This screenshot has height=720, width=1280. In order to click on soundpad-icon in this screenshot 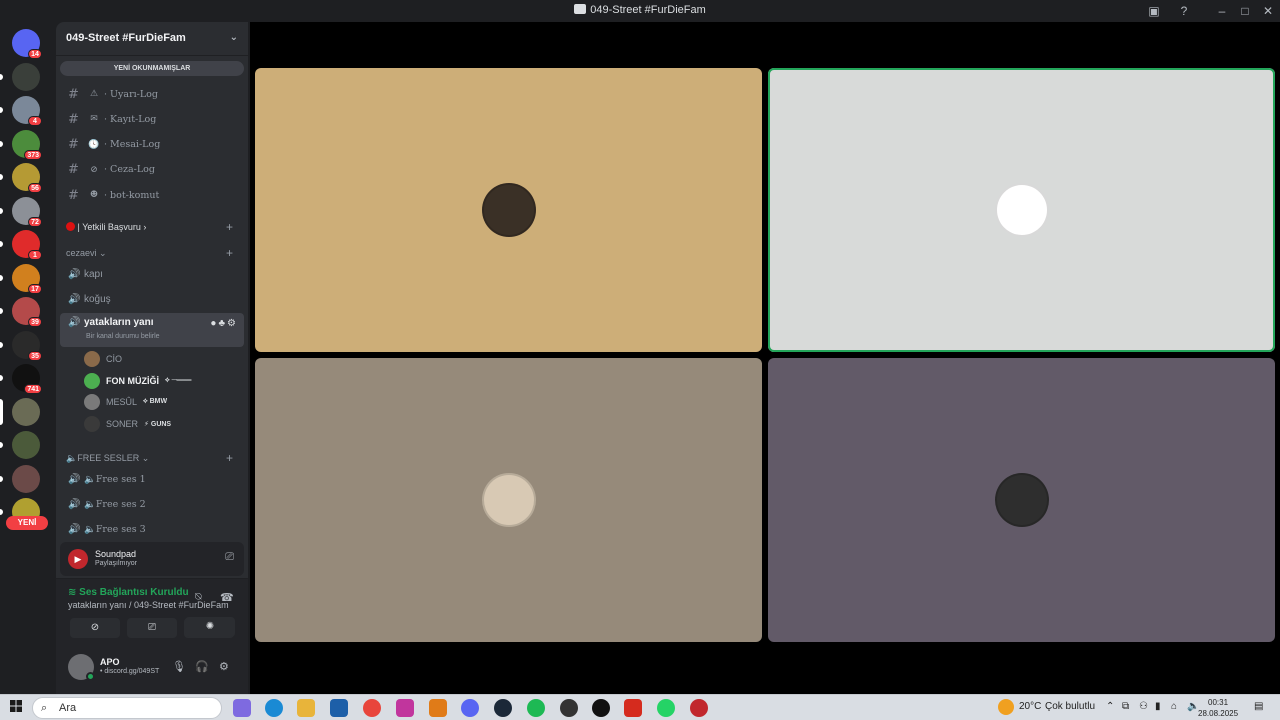, I will do `click(699, 708)`.